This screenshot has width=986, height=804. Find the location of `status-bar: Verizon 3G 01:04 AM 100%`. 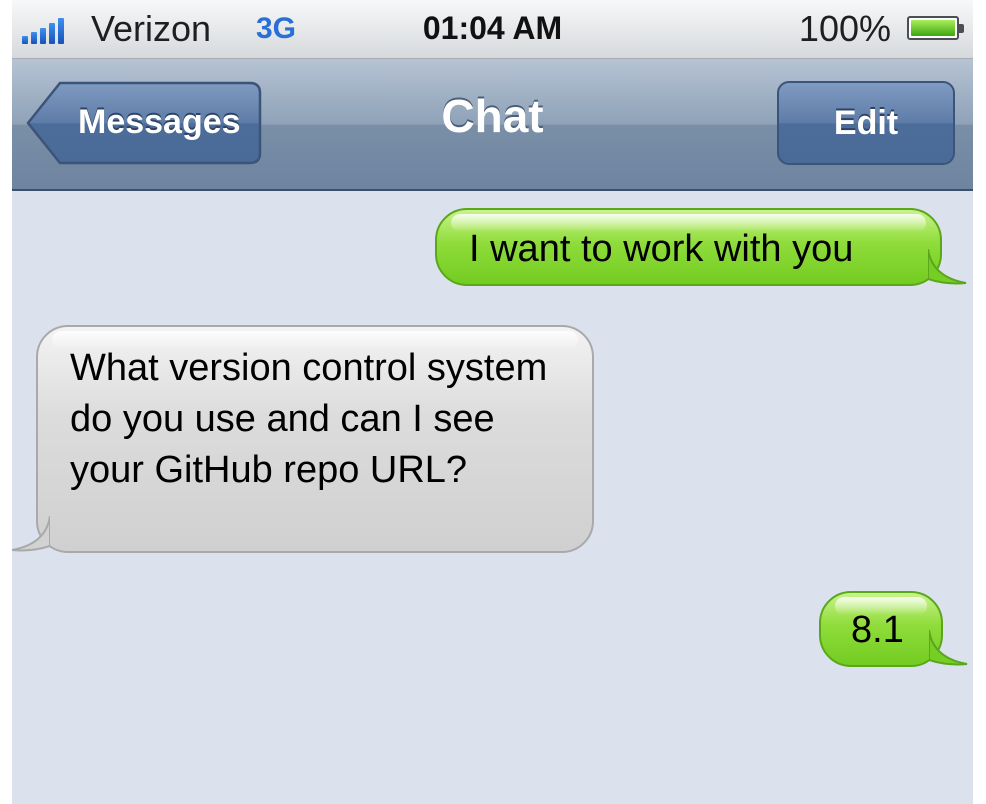

status-bar: Verizon 3G 01:04 AM 100% is located at coordinates (492, 29).